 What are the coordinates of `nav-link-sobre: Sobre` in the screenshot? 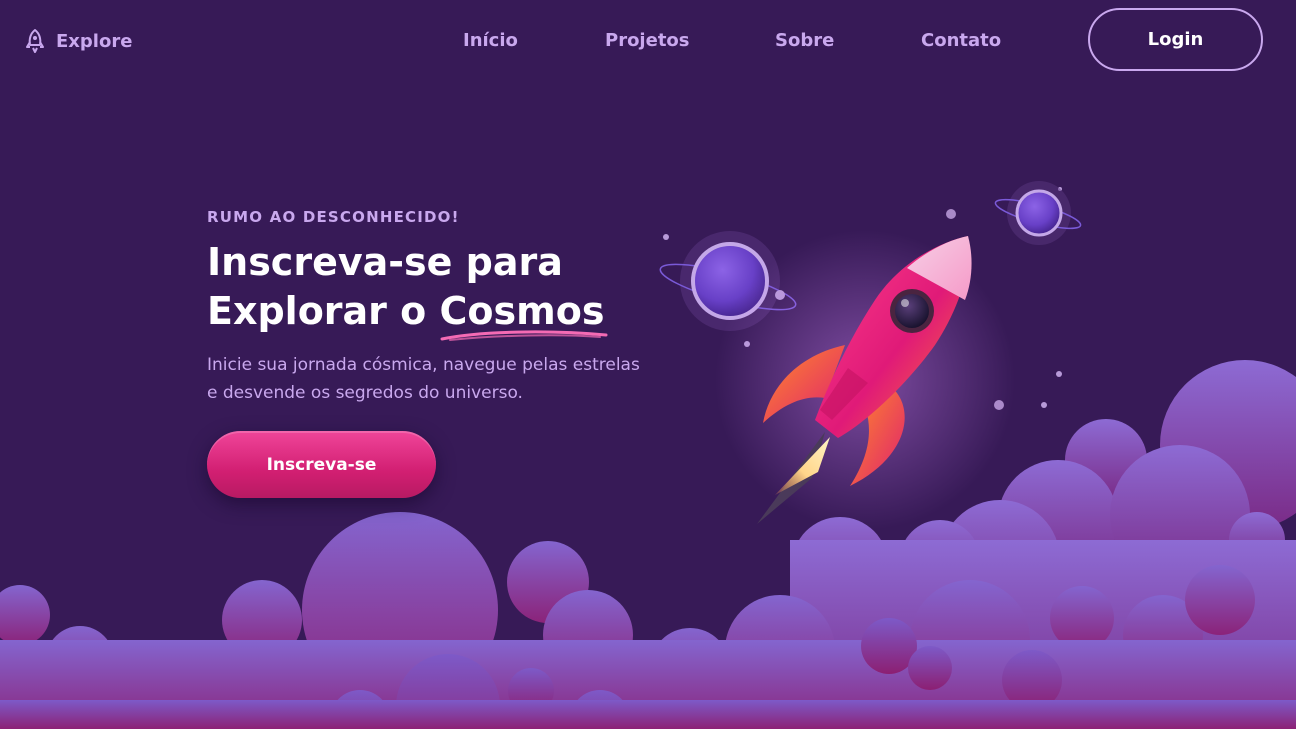 It's located at (804, 40).